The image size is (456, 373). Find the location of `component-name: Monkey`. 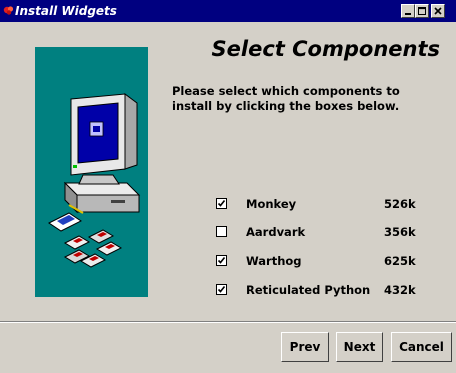

component-name: Monkey is located at coordinates (271, 204).